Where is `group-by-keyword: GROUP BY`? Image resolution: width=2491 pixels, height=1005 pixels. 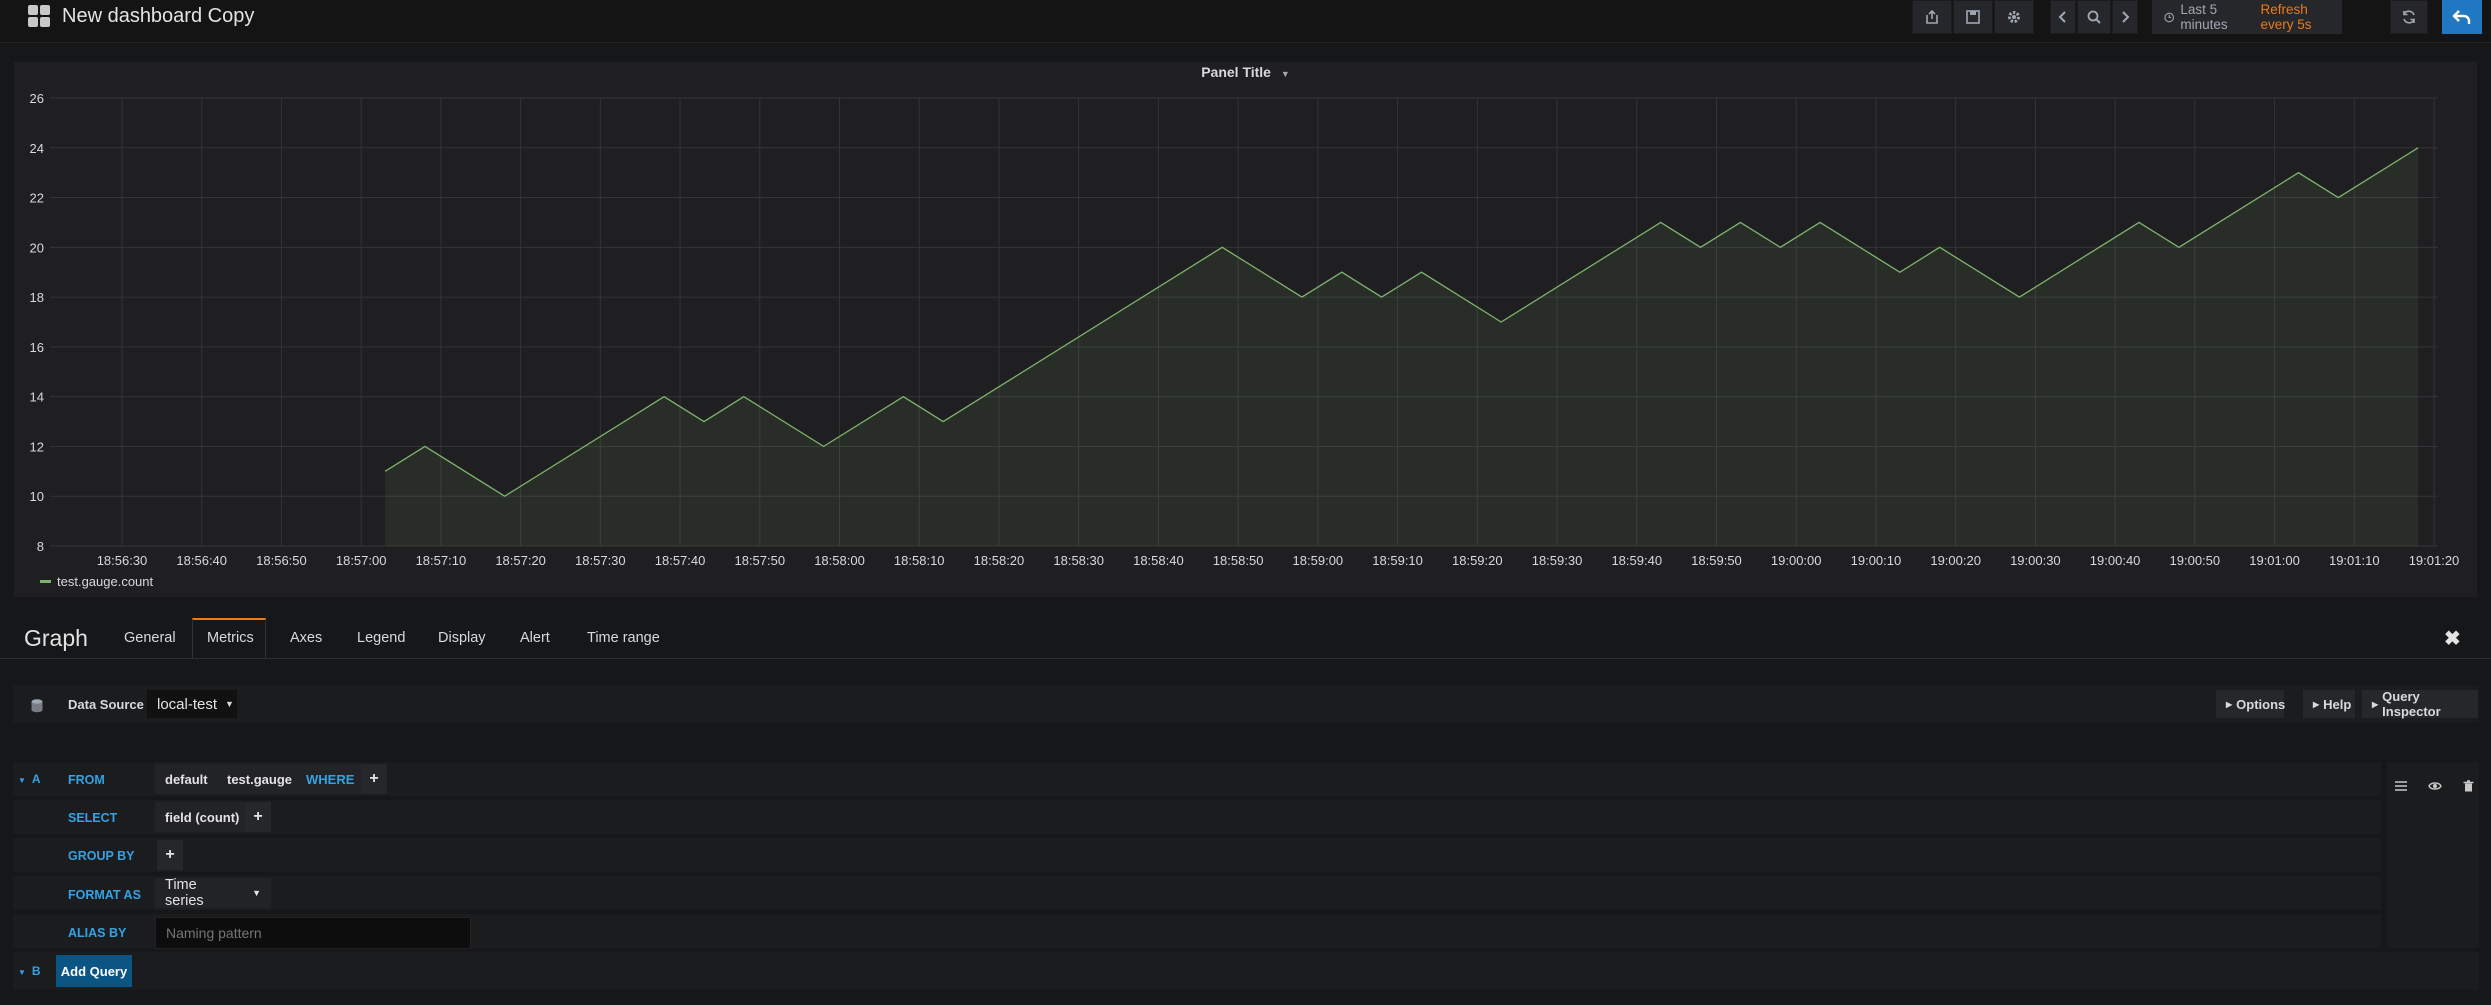 group-by-keyword: GROUP BY is located at coordinates (101, 856).